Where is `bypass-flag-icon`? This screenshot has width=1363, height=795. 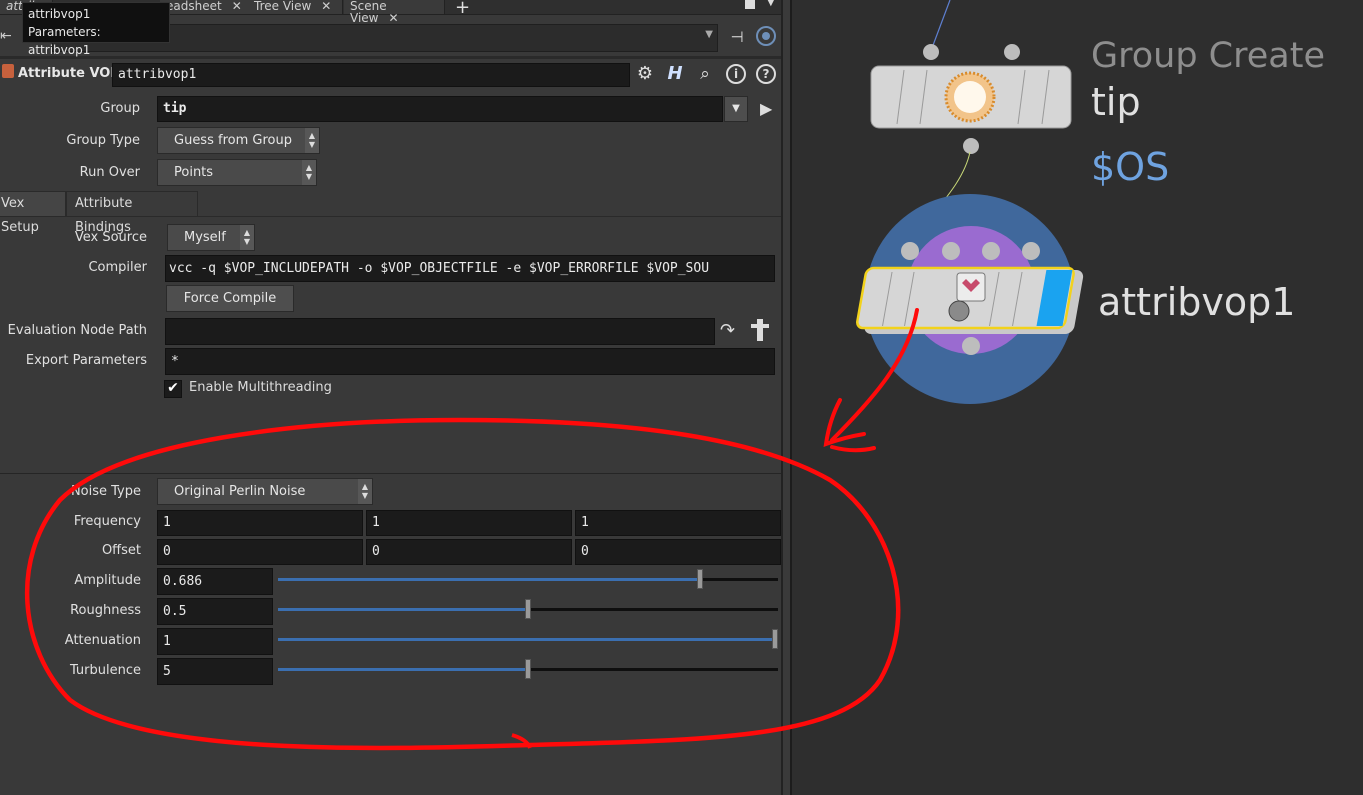
bypass-flag-icon is located at coordinates (959, 311).